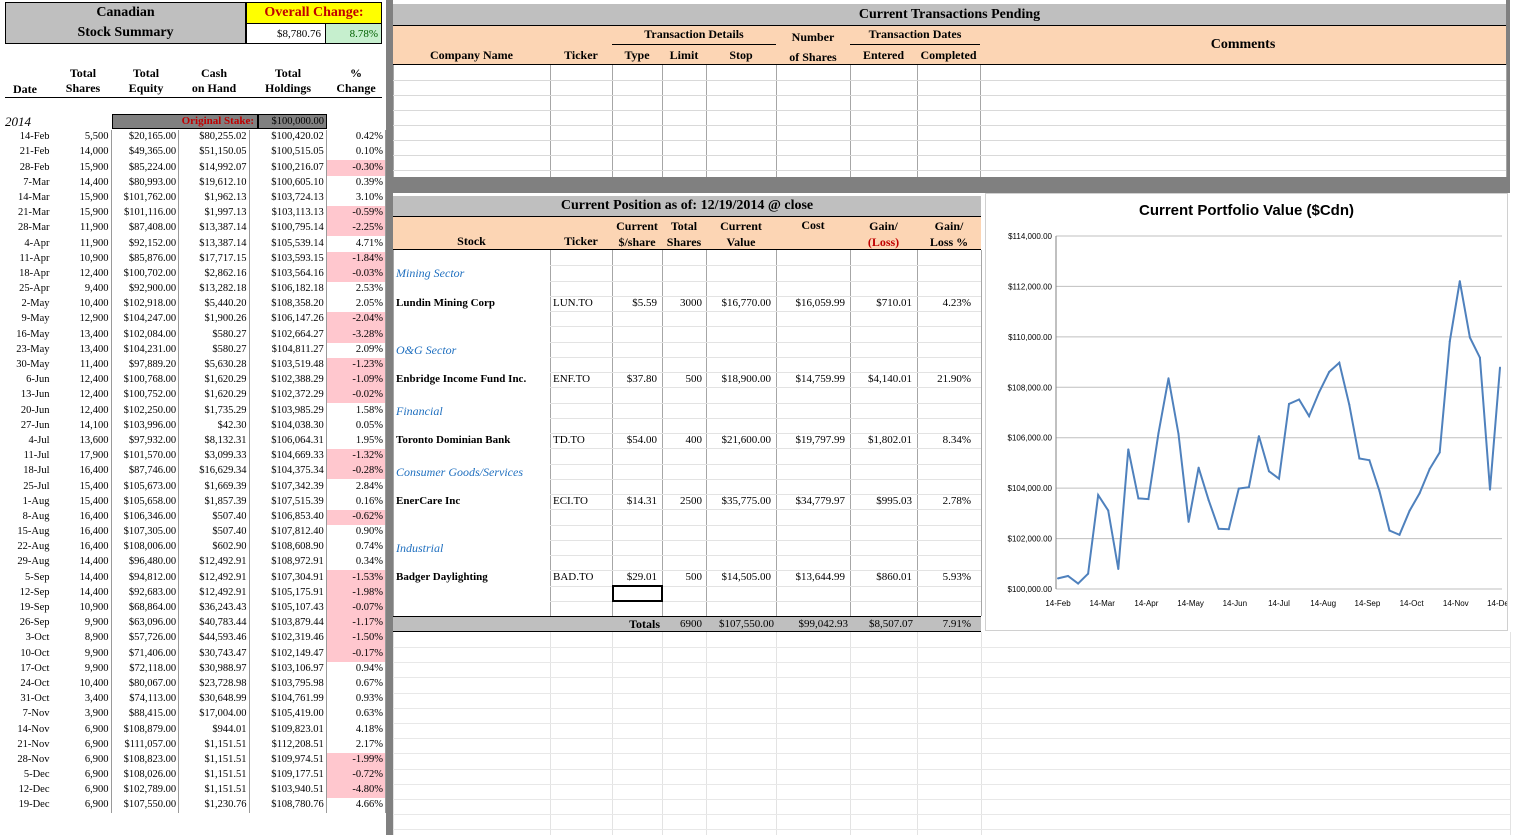 The width and height of the screenshot is (1519, 835). What do you see at coordinates (145, 699) in the screenshot?
I see `row-total-equity: $74,113.00` at bounding box center [145, 699].